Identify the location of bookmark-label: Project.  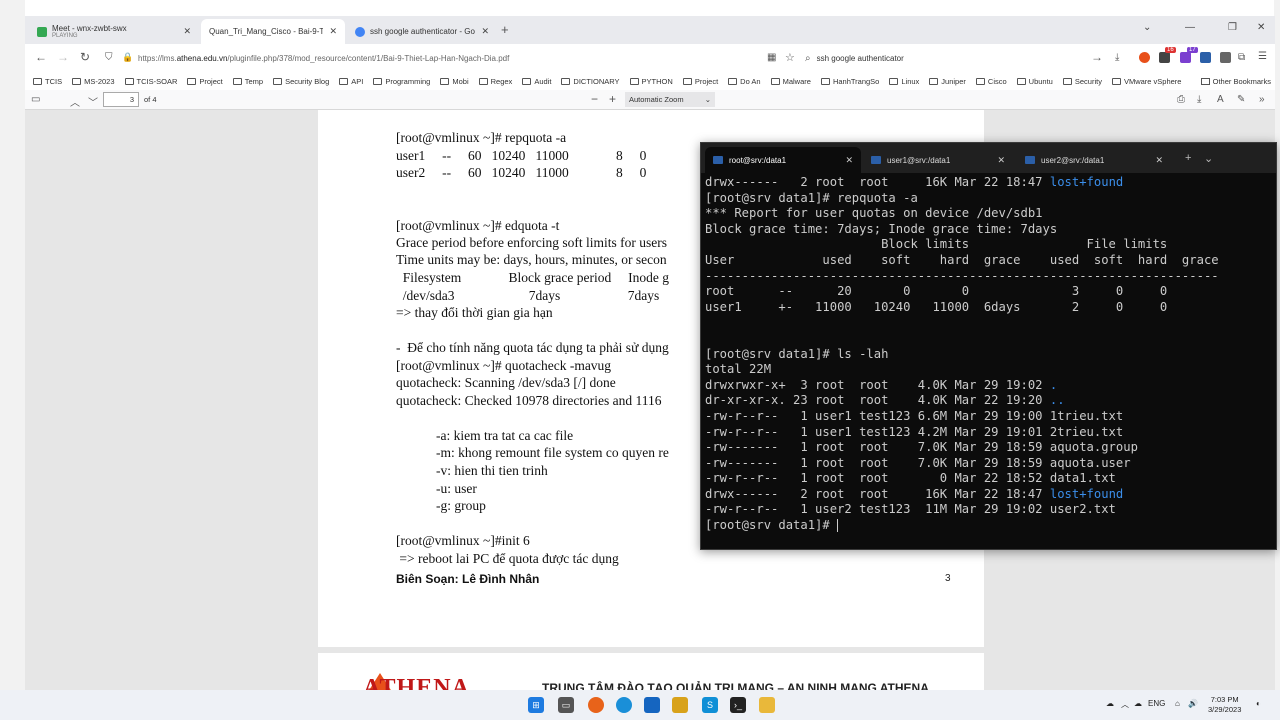
(706, 81).